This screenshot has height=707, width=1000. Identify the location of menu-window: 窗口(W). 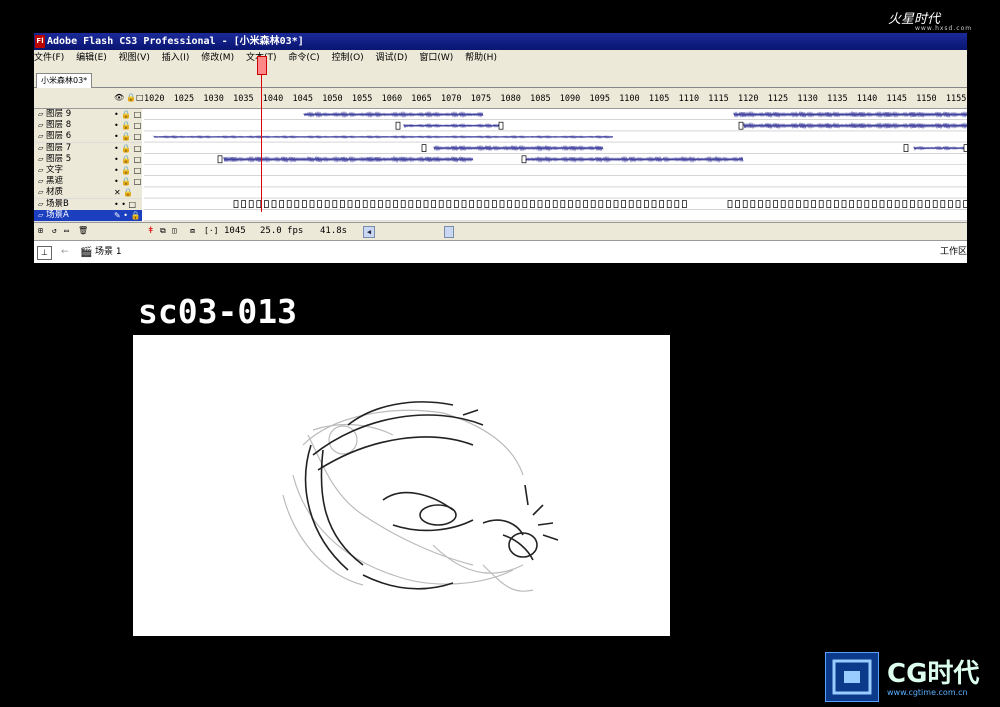
(436, 58).